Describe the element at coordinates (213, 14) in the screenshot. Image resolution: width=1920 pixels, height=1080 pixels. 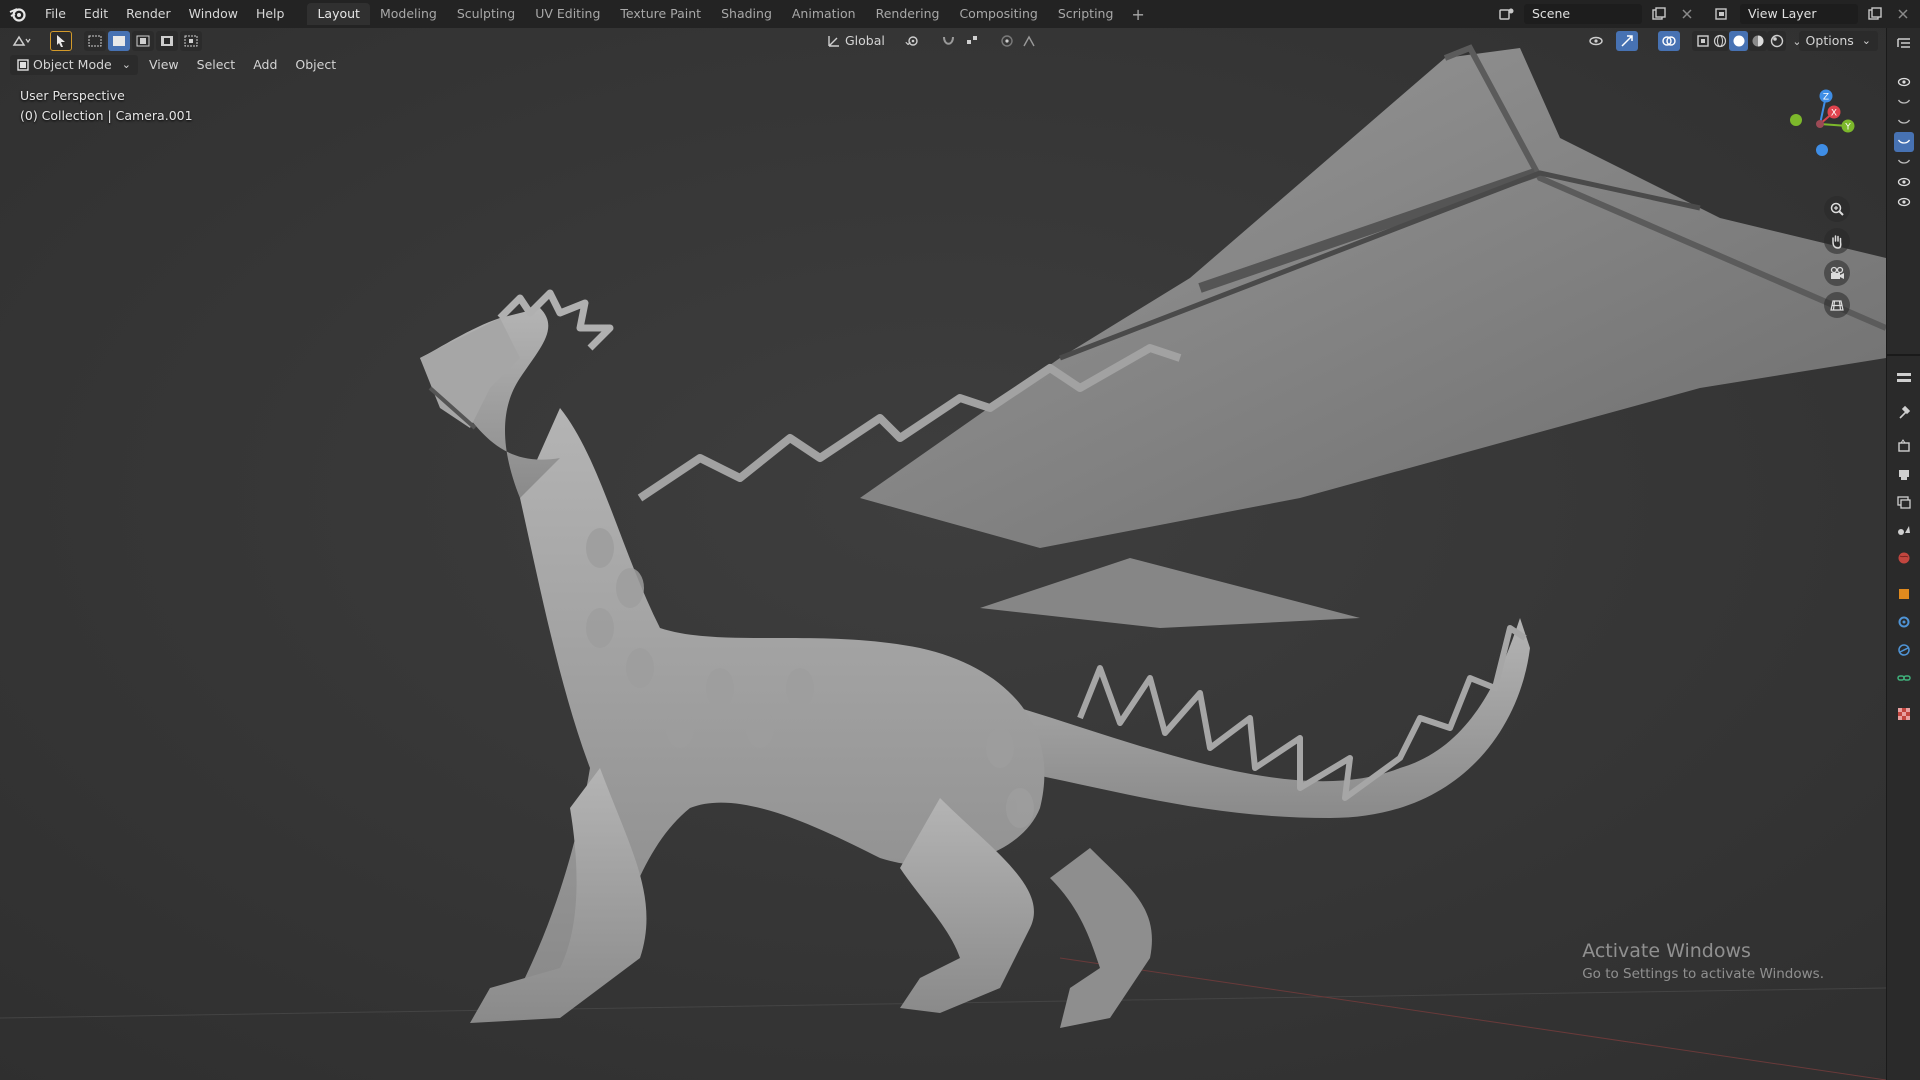
I see `menu-window: Window` at that location.